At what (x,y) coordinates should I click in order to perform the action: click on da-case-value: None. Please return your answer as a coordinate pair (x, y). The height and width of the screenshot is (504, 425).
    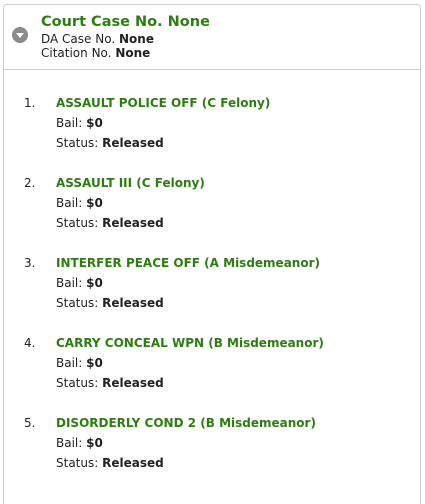
    Looking at the image, I should click on (136, 39).